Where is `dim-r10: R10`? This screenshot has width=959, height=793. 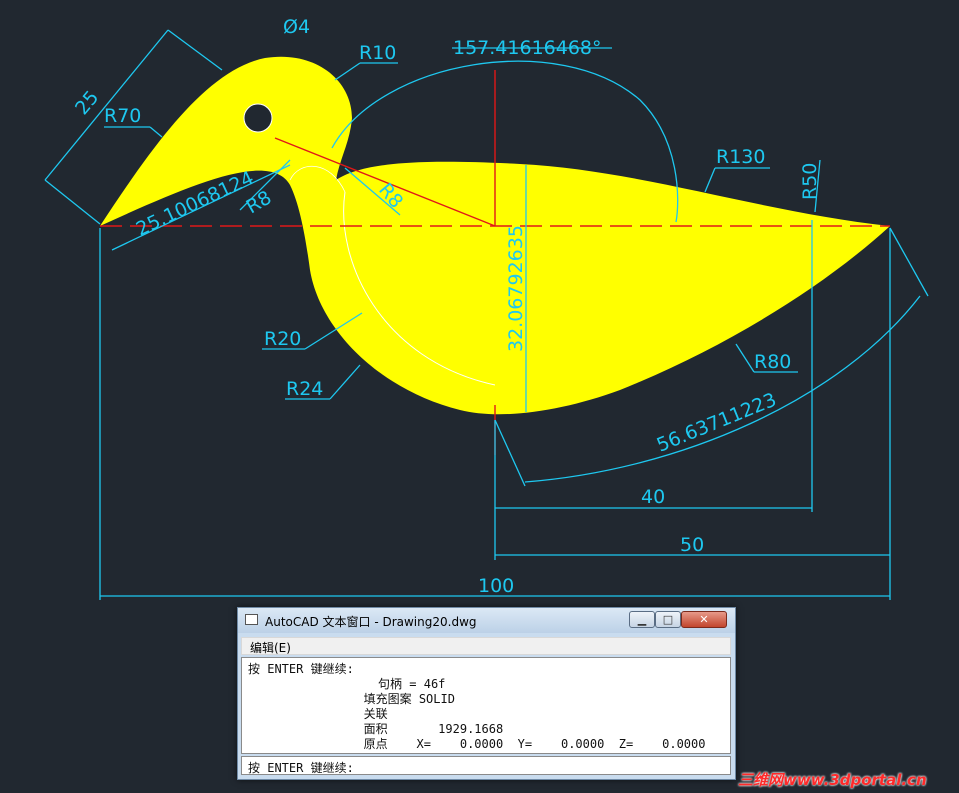 dim-r10: R10 is located at coordinates (377, 53).